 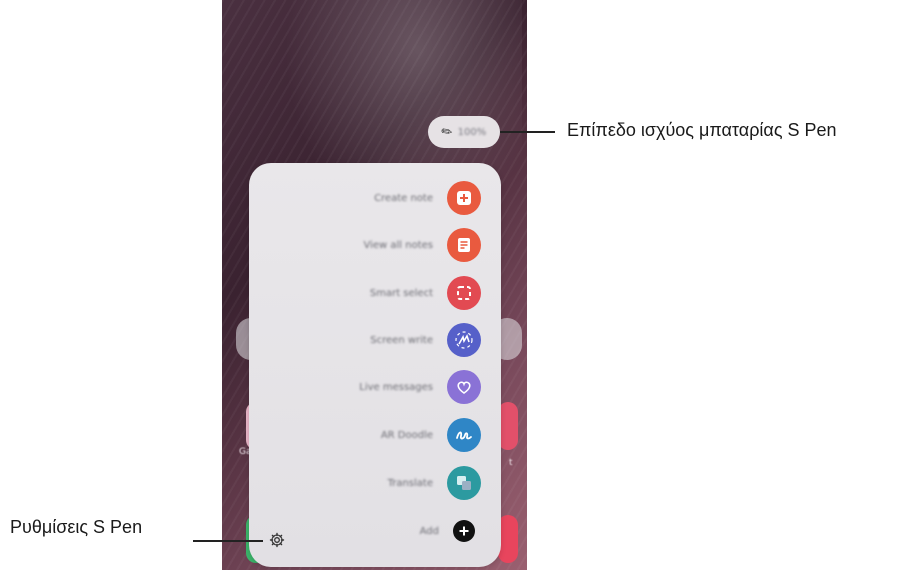 What do you see at coordinates (277, 540) in the screenshot?
I see `gear-icon` at bounding box center [277, 540].